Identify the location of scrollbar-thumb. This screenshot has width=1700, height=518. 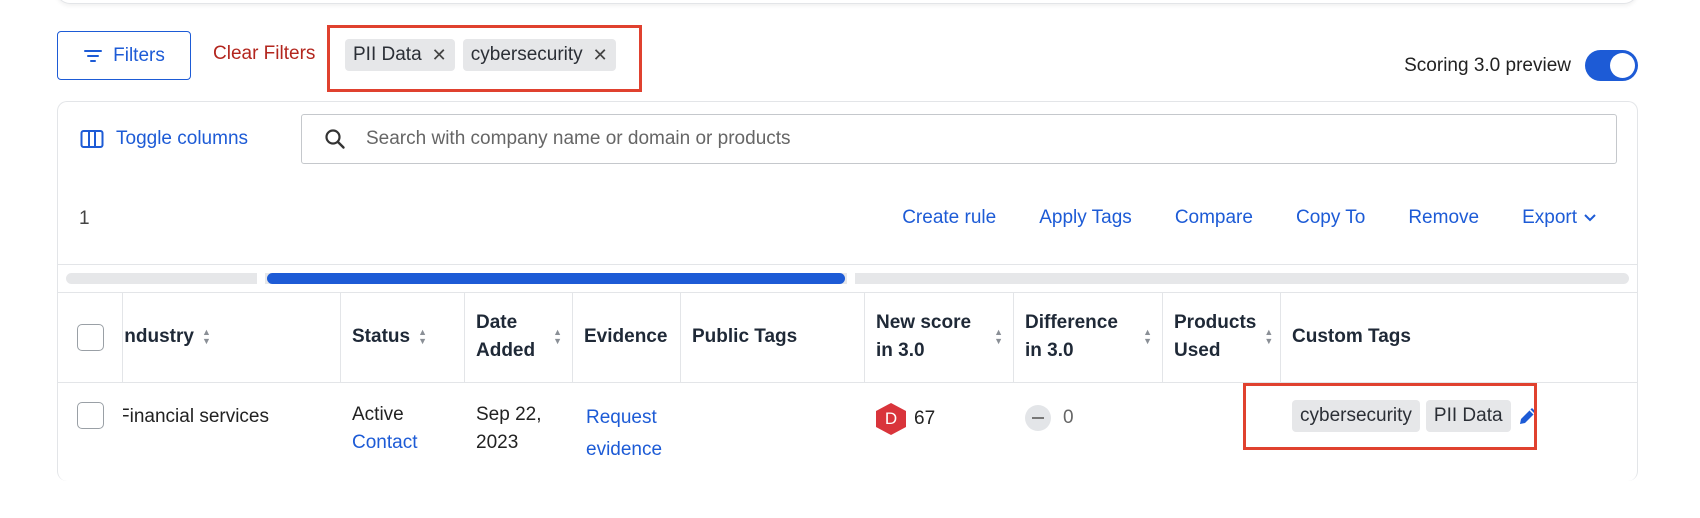
(556, 278).